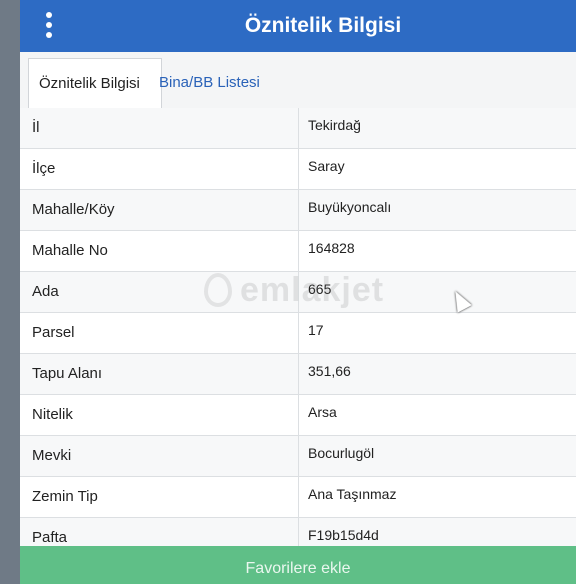 Image resolution: width=576 pixels, height=584 pixels. I want to click on row-value: 351,66, so click(329, 371).